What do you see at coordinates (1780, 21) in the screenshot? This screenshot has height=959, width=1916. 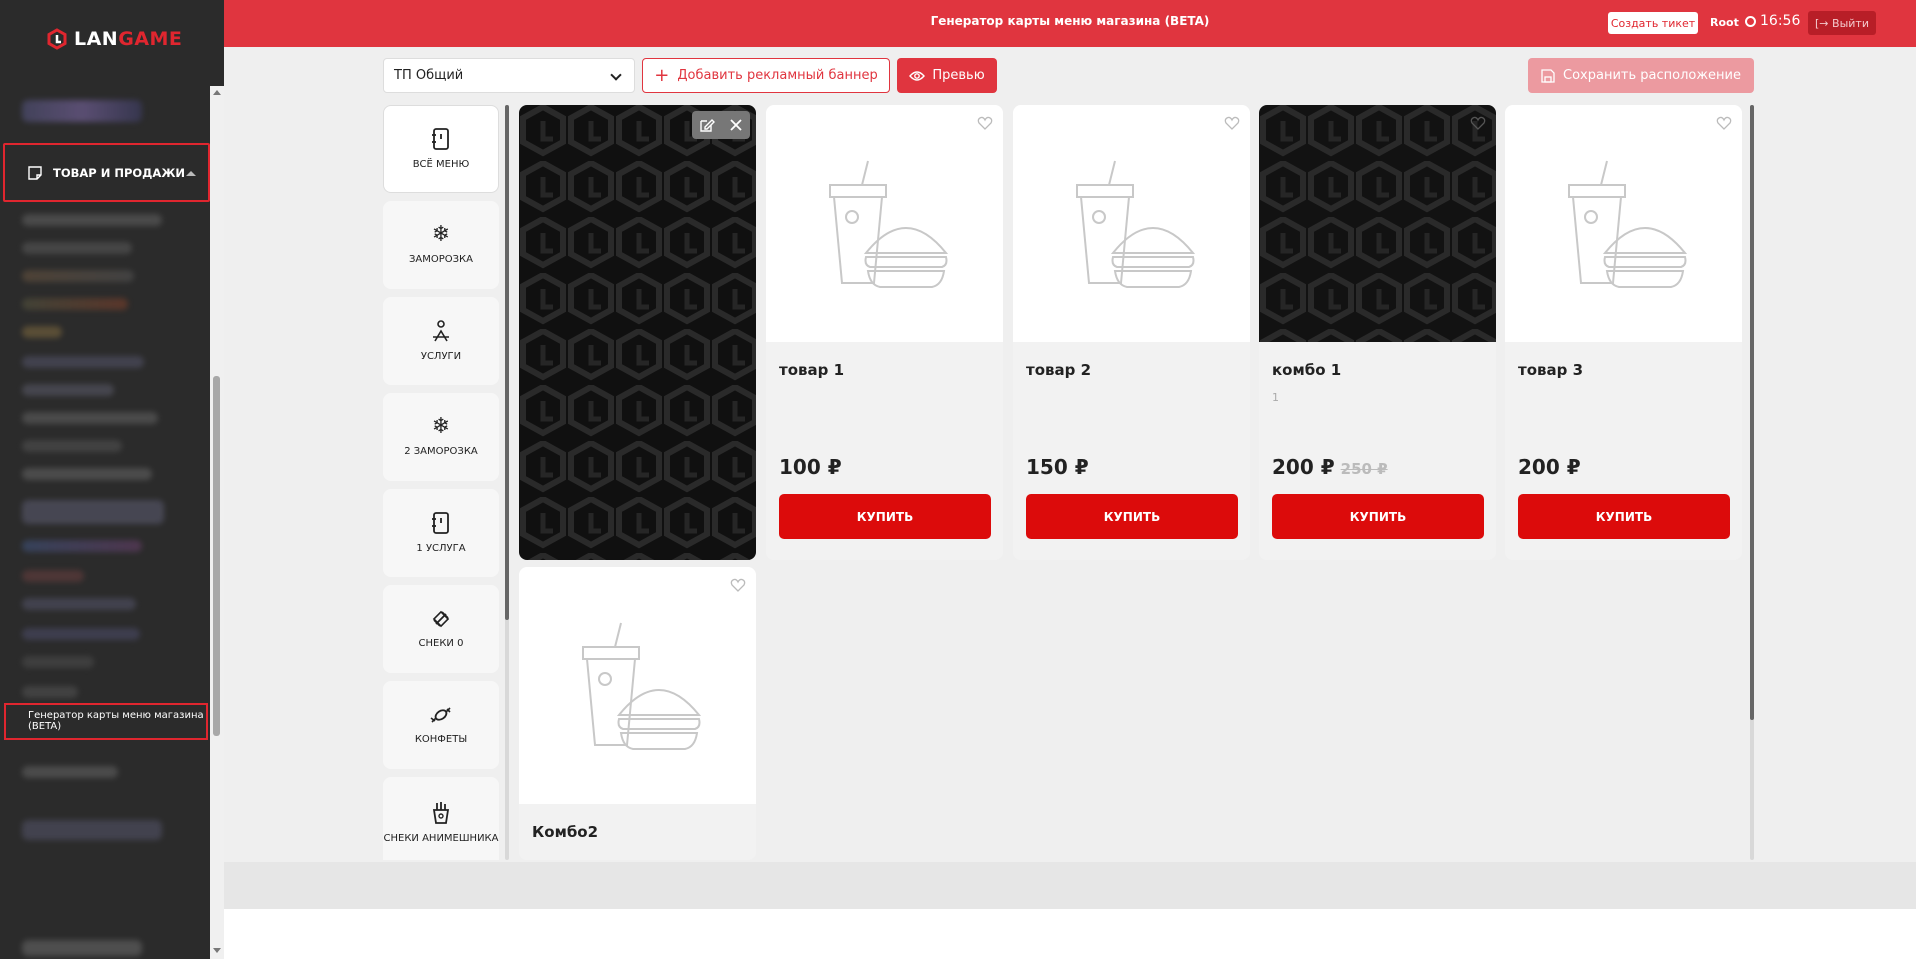 I see `clock-time: 16:56` at bounding box center [1780, 21].